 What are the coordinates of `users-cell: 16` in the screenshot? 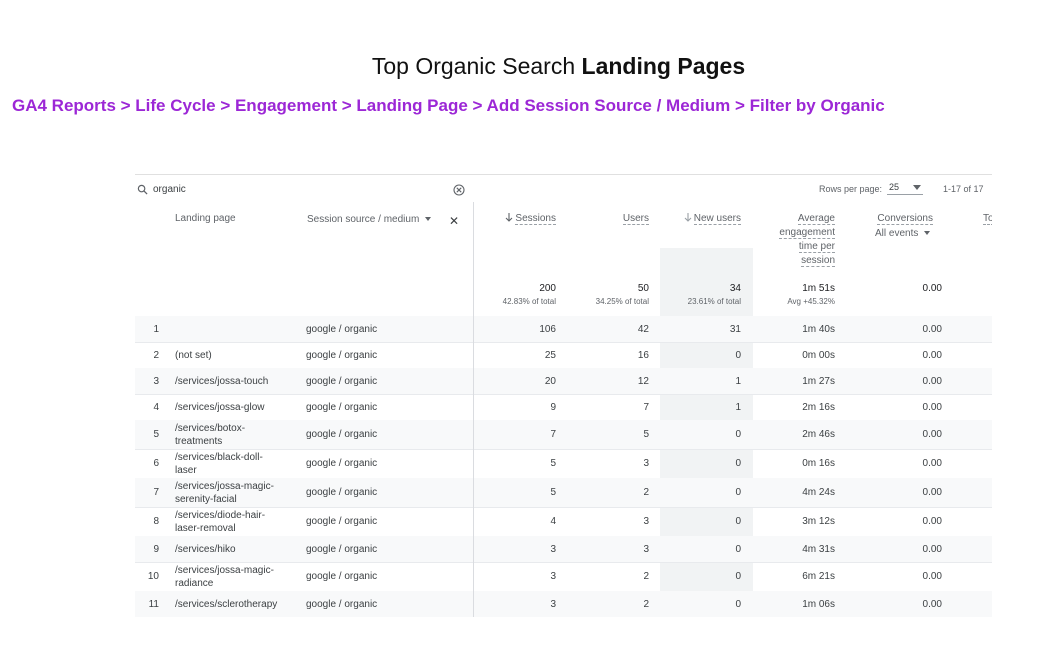 It's located at (607, 355).